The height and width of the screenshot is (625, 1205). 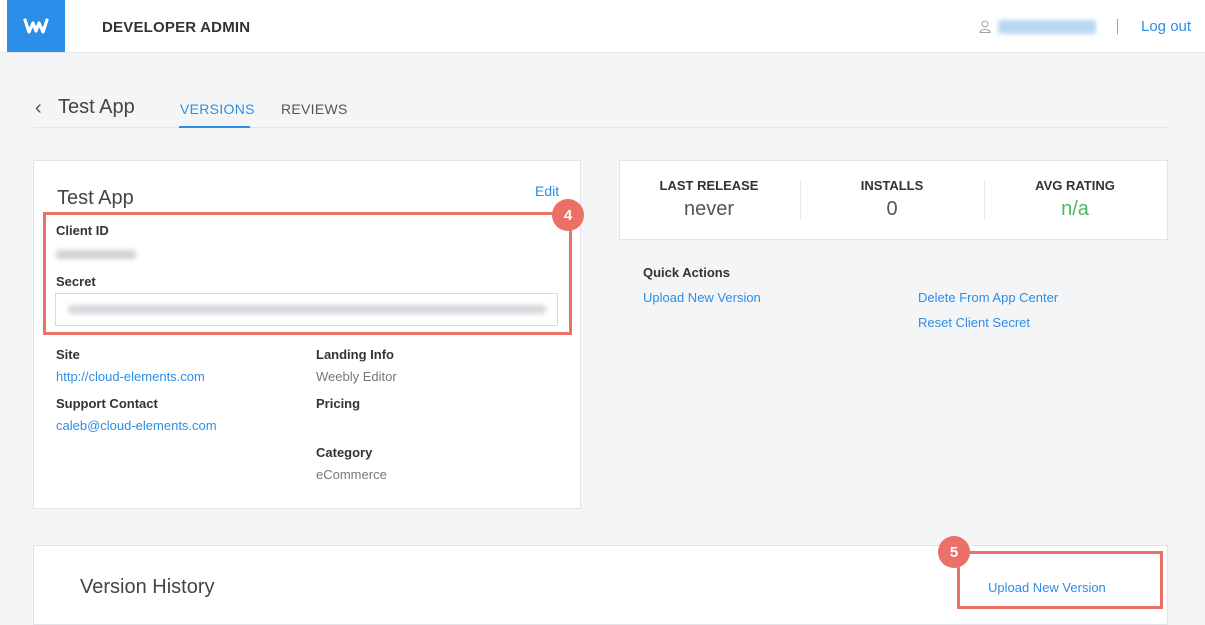 I want to click on version-history-title: Version History, so click(x=147, y=587).